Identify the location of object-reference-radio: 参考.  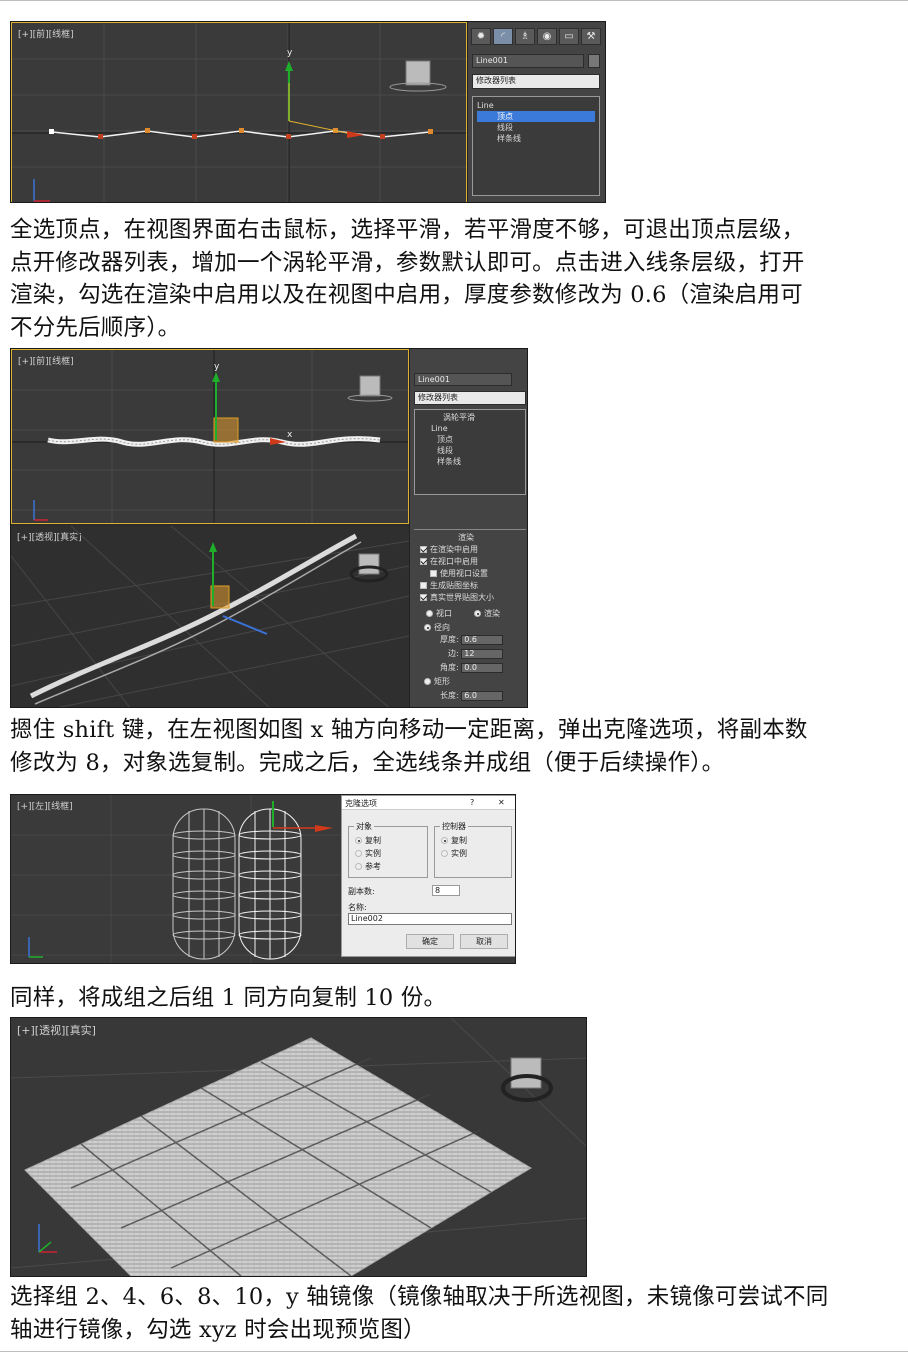
(368, 866).